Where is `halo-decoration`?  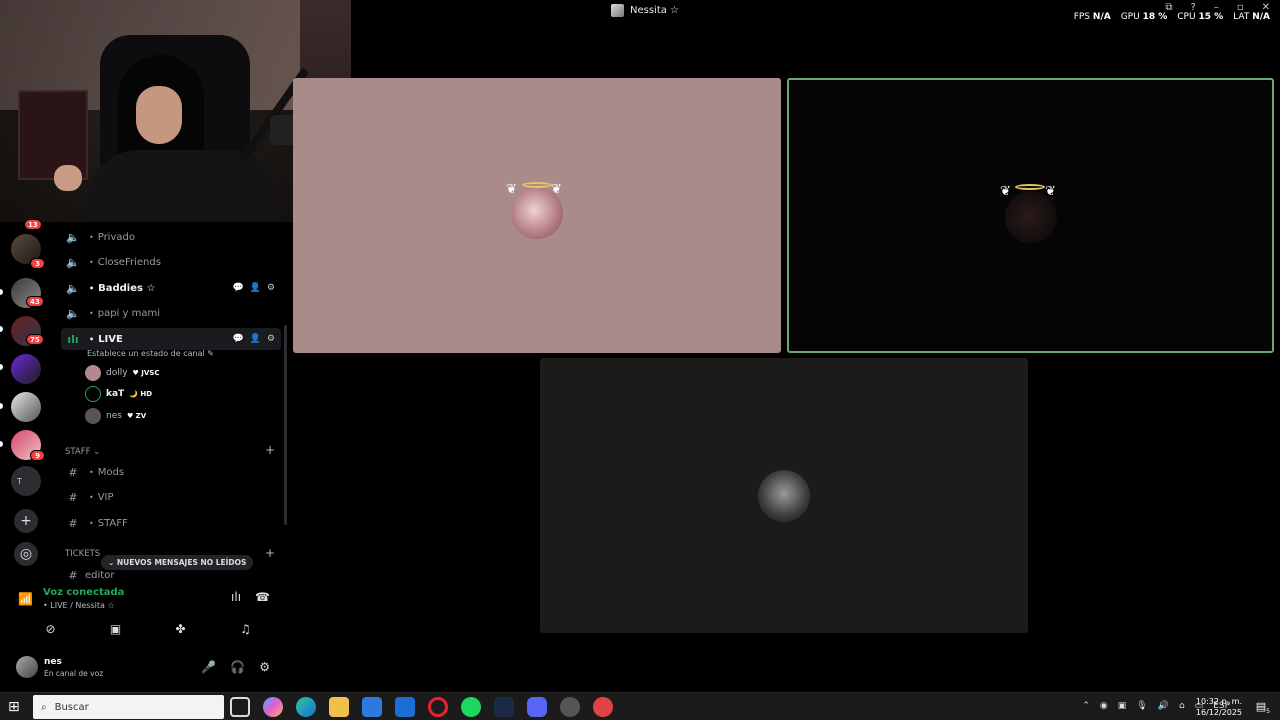
halo-decoration is located at coordinates (537, 185).